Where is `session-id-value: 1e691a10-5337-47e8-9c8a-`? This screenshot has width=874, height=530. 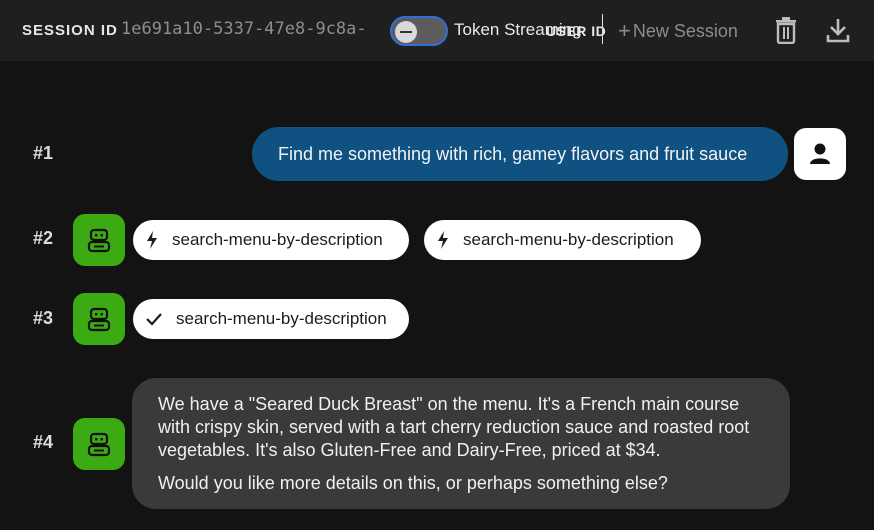
session-id-value: 1e691a10-5337-47e8-9c8a- is located at coordinates (244, 29).